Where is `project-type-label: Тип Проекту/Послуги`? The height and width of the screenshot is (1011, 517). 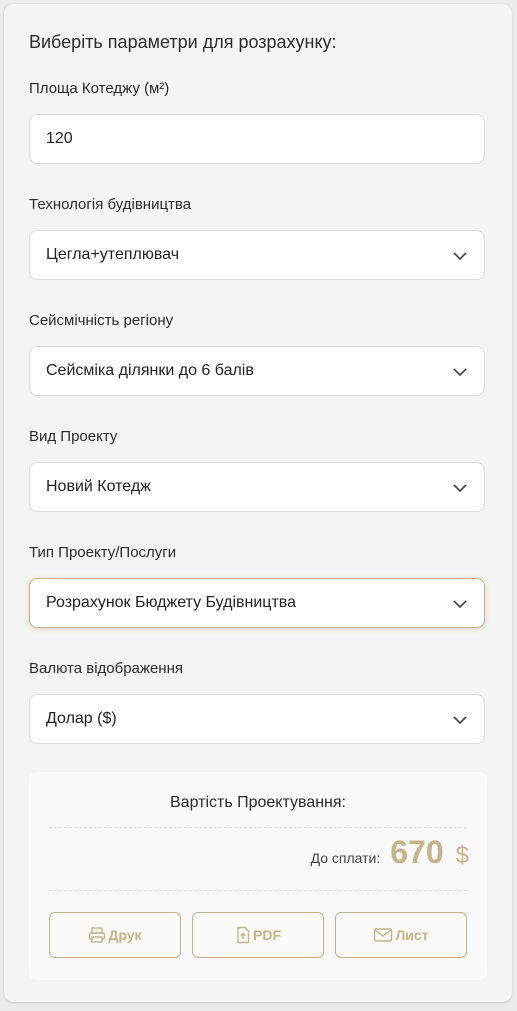
project-type-label: Тип Проекту/Послуги is located at coordinates (103, 552).